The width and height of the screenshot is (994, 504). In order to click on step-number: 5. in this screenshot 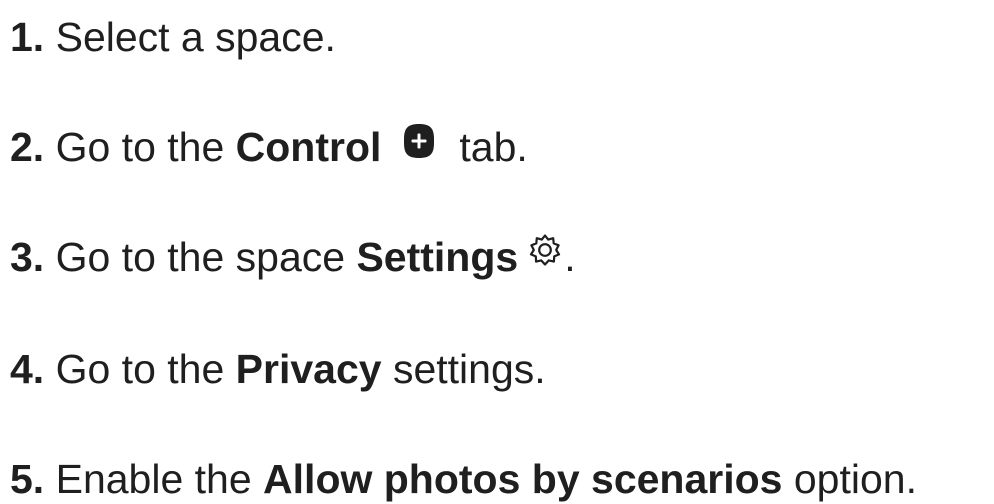, I will do `click(27, 479)`.